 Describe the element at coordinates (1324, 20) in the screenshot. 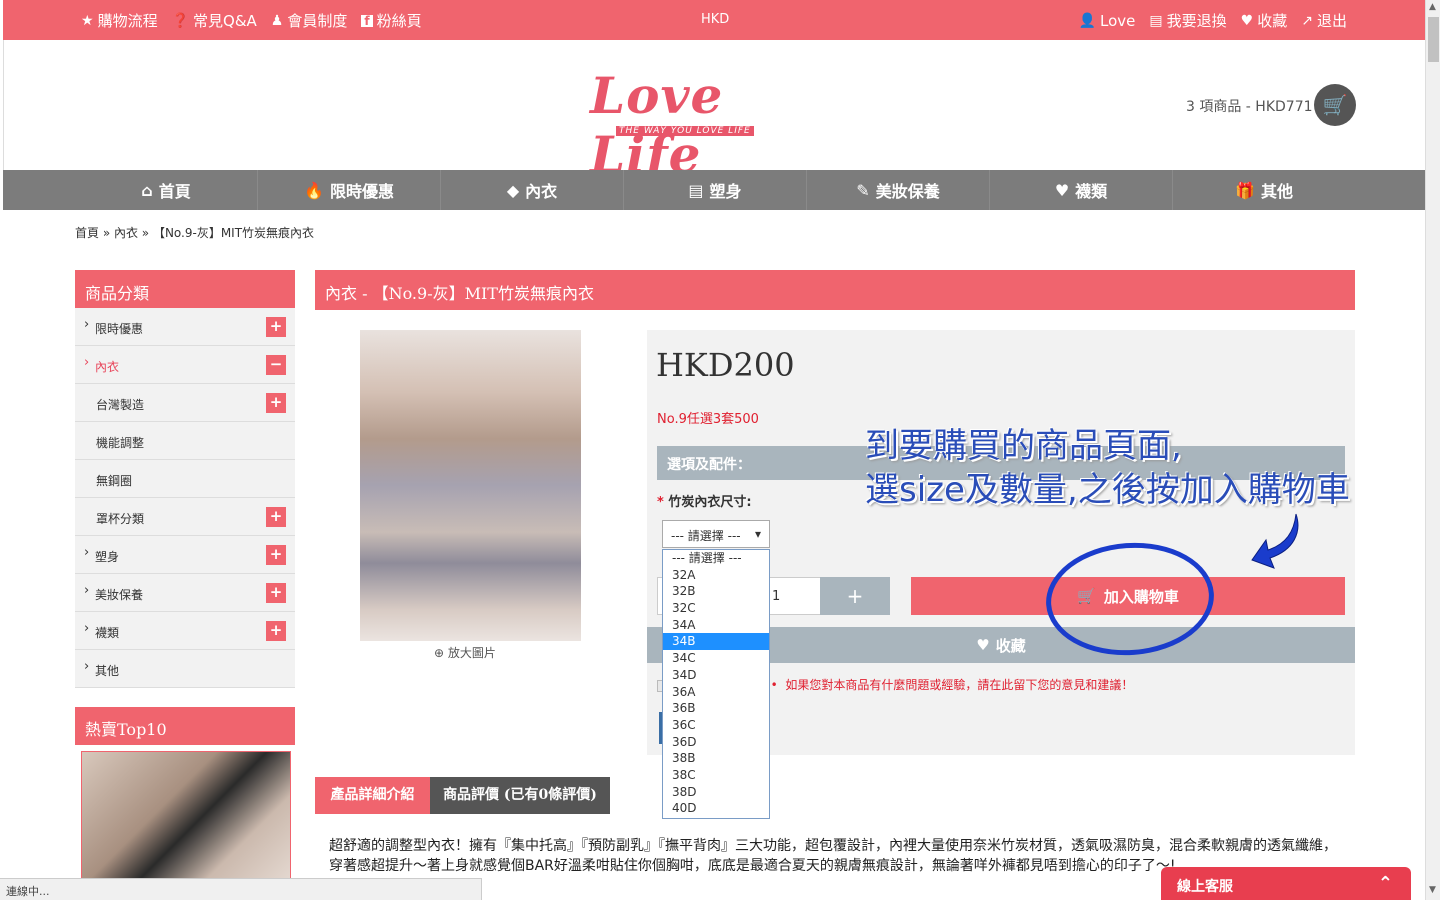

I see `logout-link: ↗ 退出` at that location.